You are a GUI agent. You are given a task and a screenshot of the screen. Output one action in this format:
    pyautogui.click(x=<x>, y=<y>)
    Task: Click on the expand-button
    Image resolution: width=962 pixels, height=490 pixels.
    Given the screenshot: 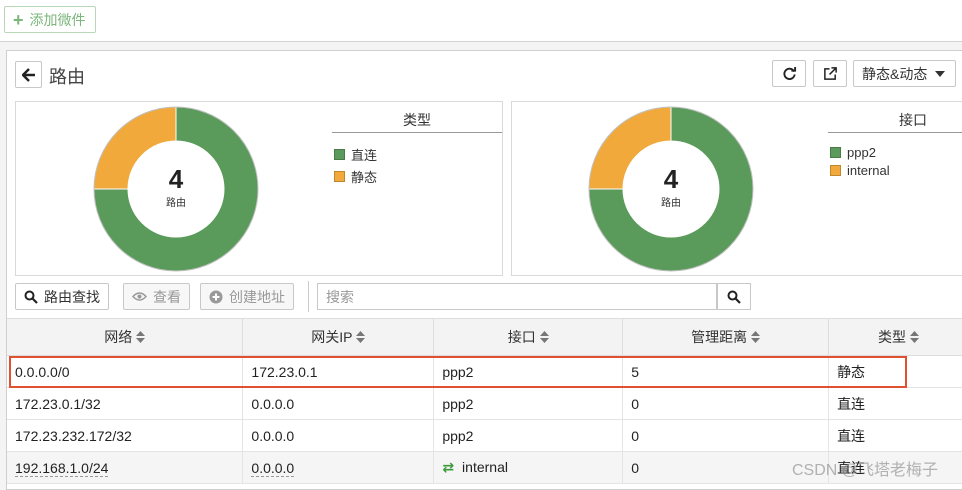 What is the action you would take?
    pyautogui.click(x=830, y=73)
    